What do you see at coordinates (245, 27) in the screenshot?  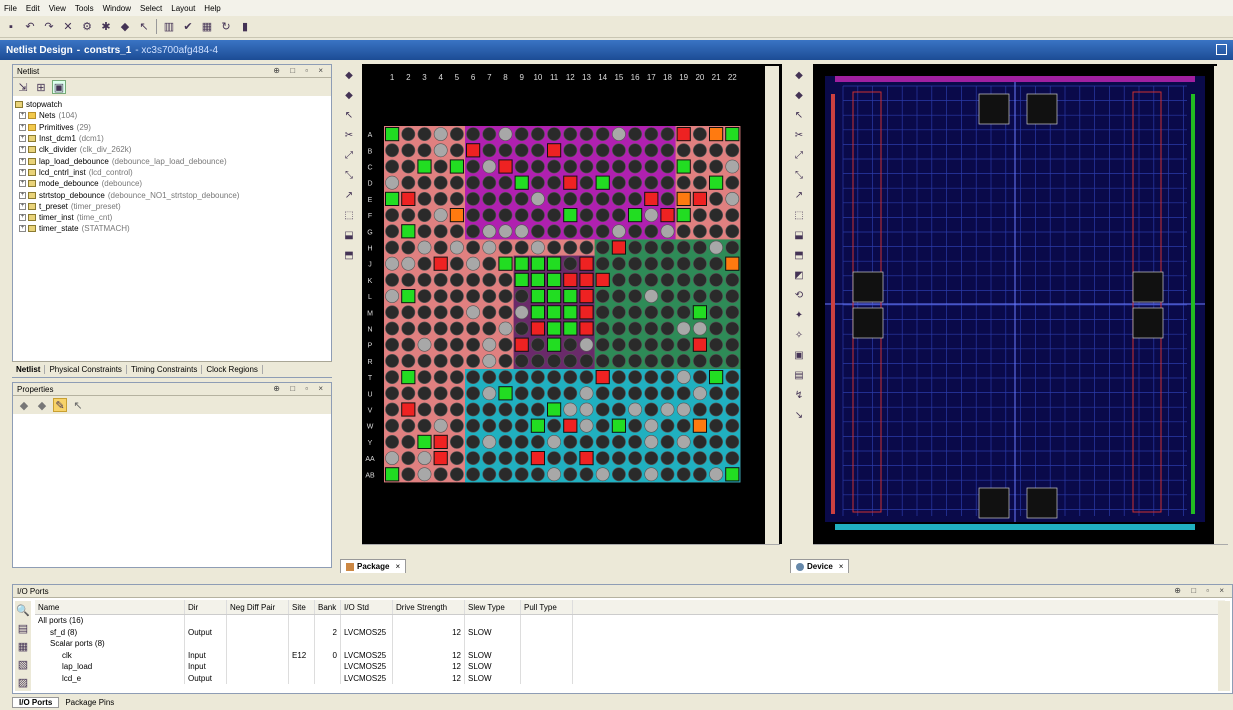 I see `chart-icon: ▮` at bounding box center [245, 27].